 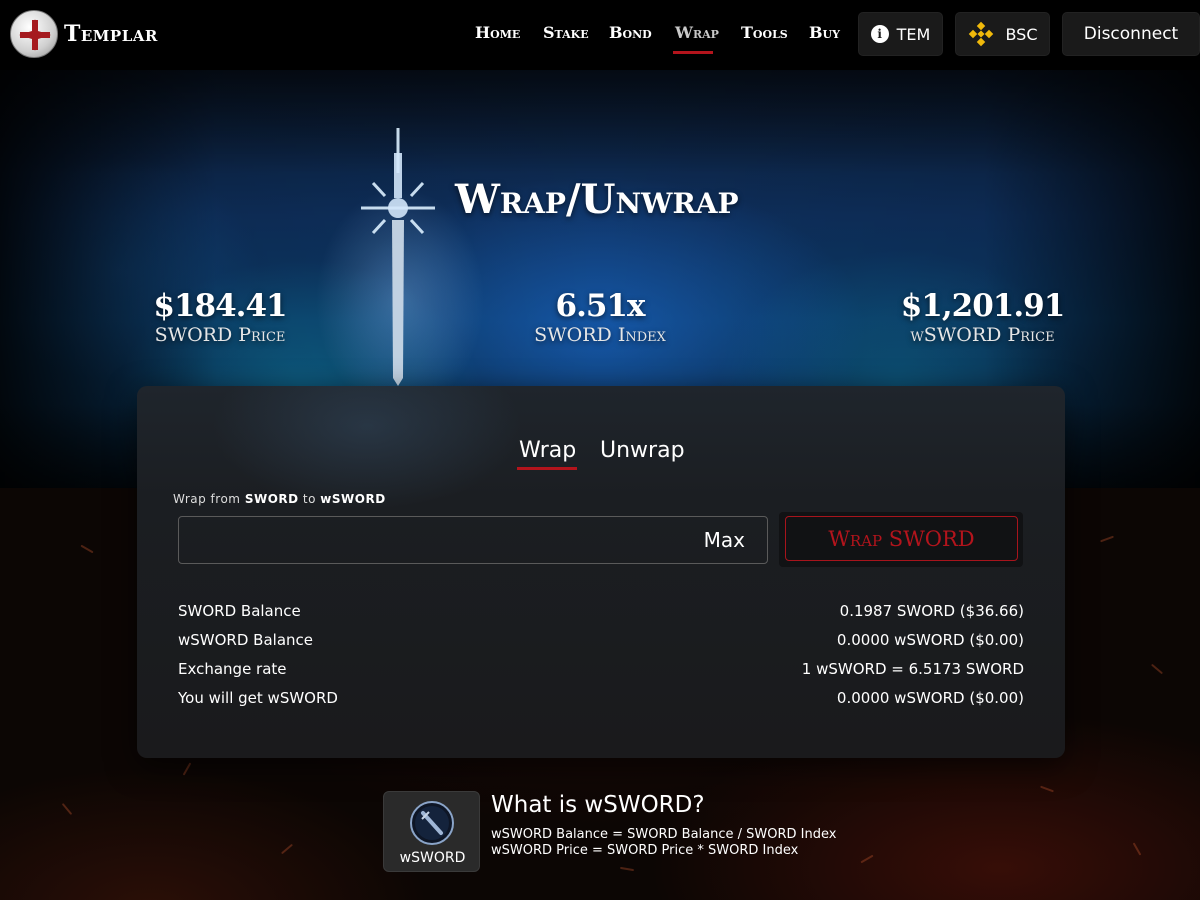 I want to click on stat-sword-price: $184.41 SWORD Price, so click(x=220, y=317).